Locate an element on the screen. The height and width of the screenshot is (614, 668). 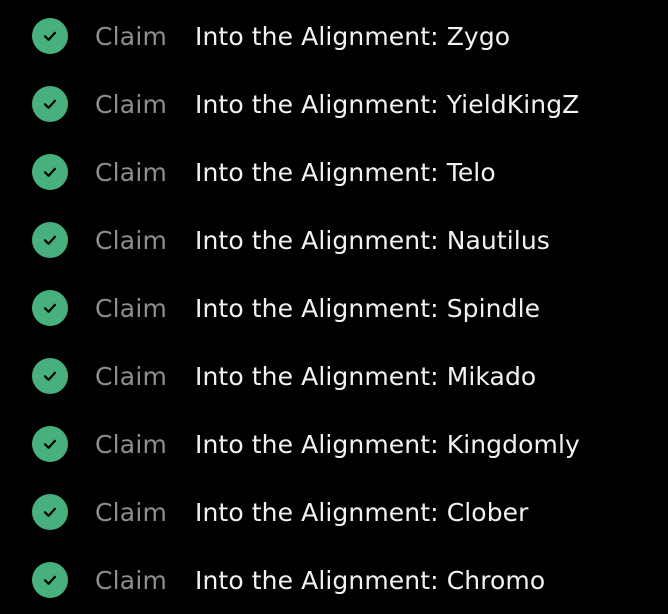
task-row: Claim Into the Alignment: Mikado is located at coordinates (334, 376).